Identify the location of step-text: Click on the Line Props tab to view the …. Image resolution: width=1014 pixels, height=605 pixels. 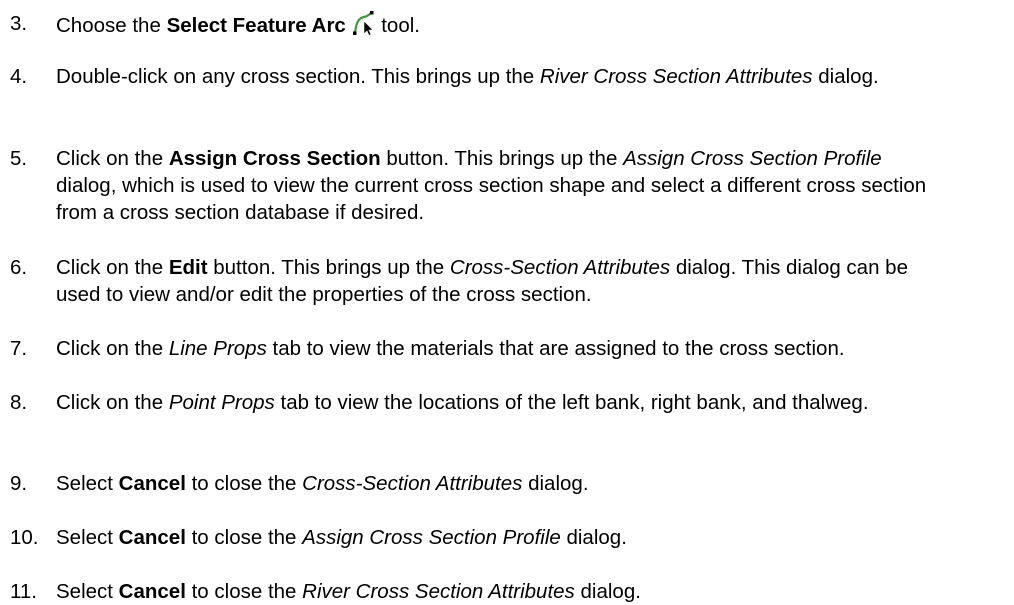
(496, 348).